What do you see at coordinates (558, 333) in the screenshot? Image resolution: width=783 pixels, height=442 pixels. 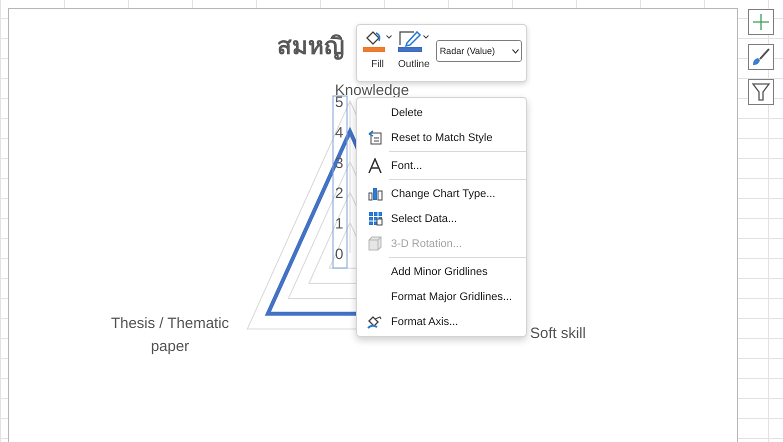 I see `category-label: Soft skill` at bounding box center [558, 333].